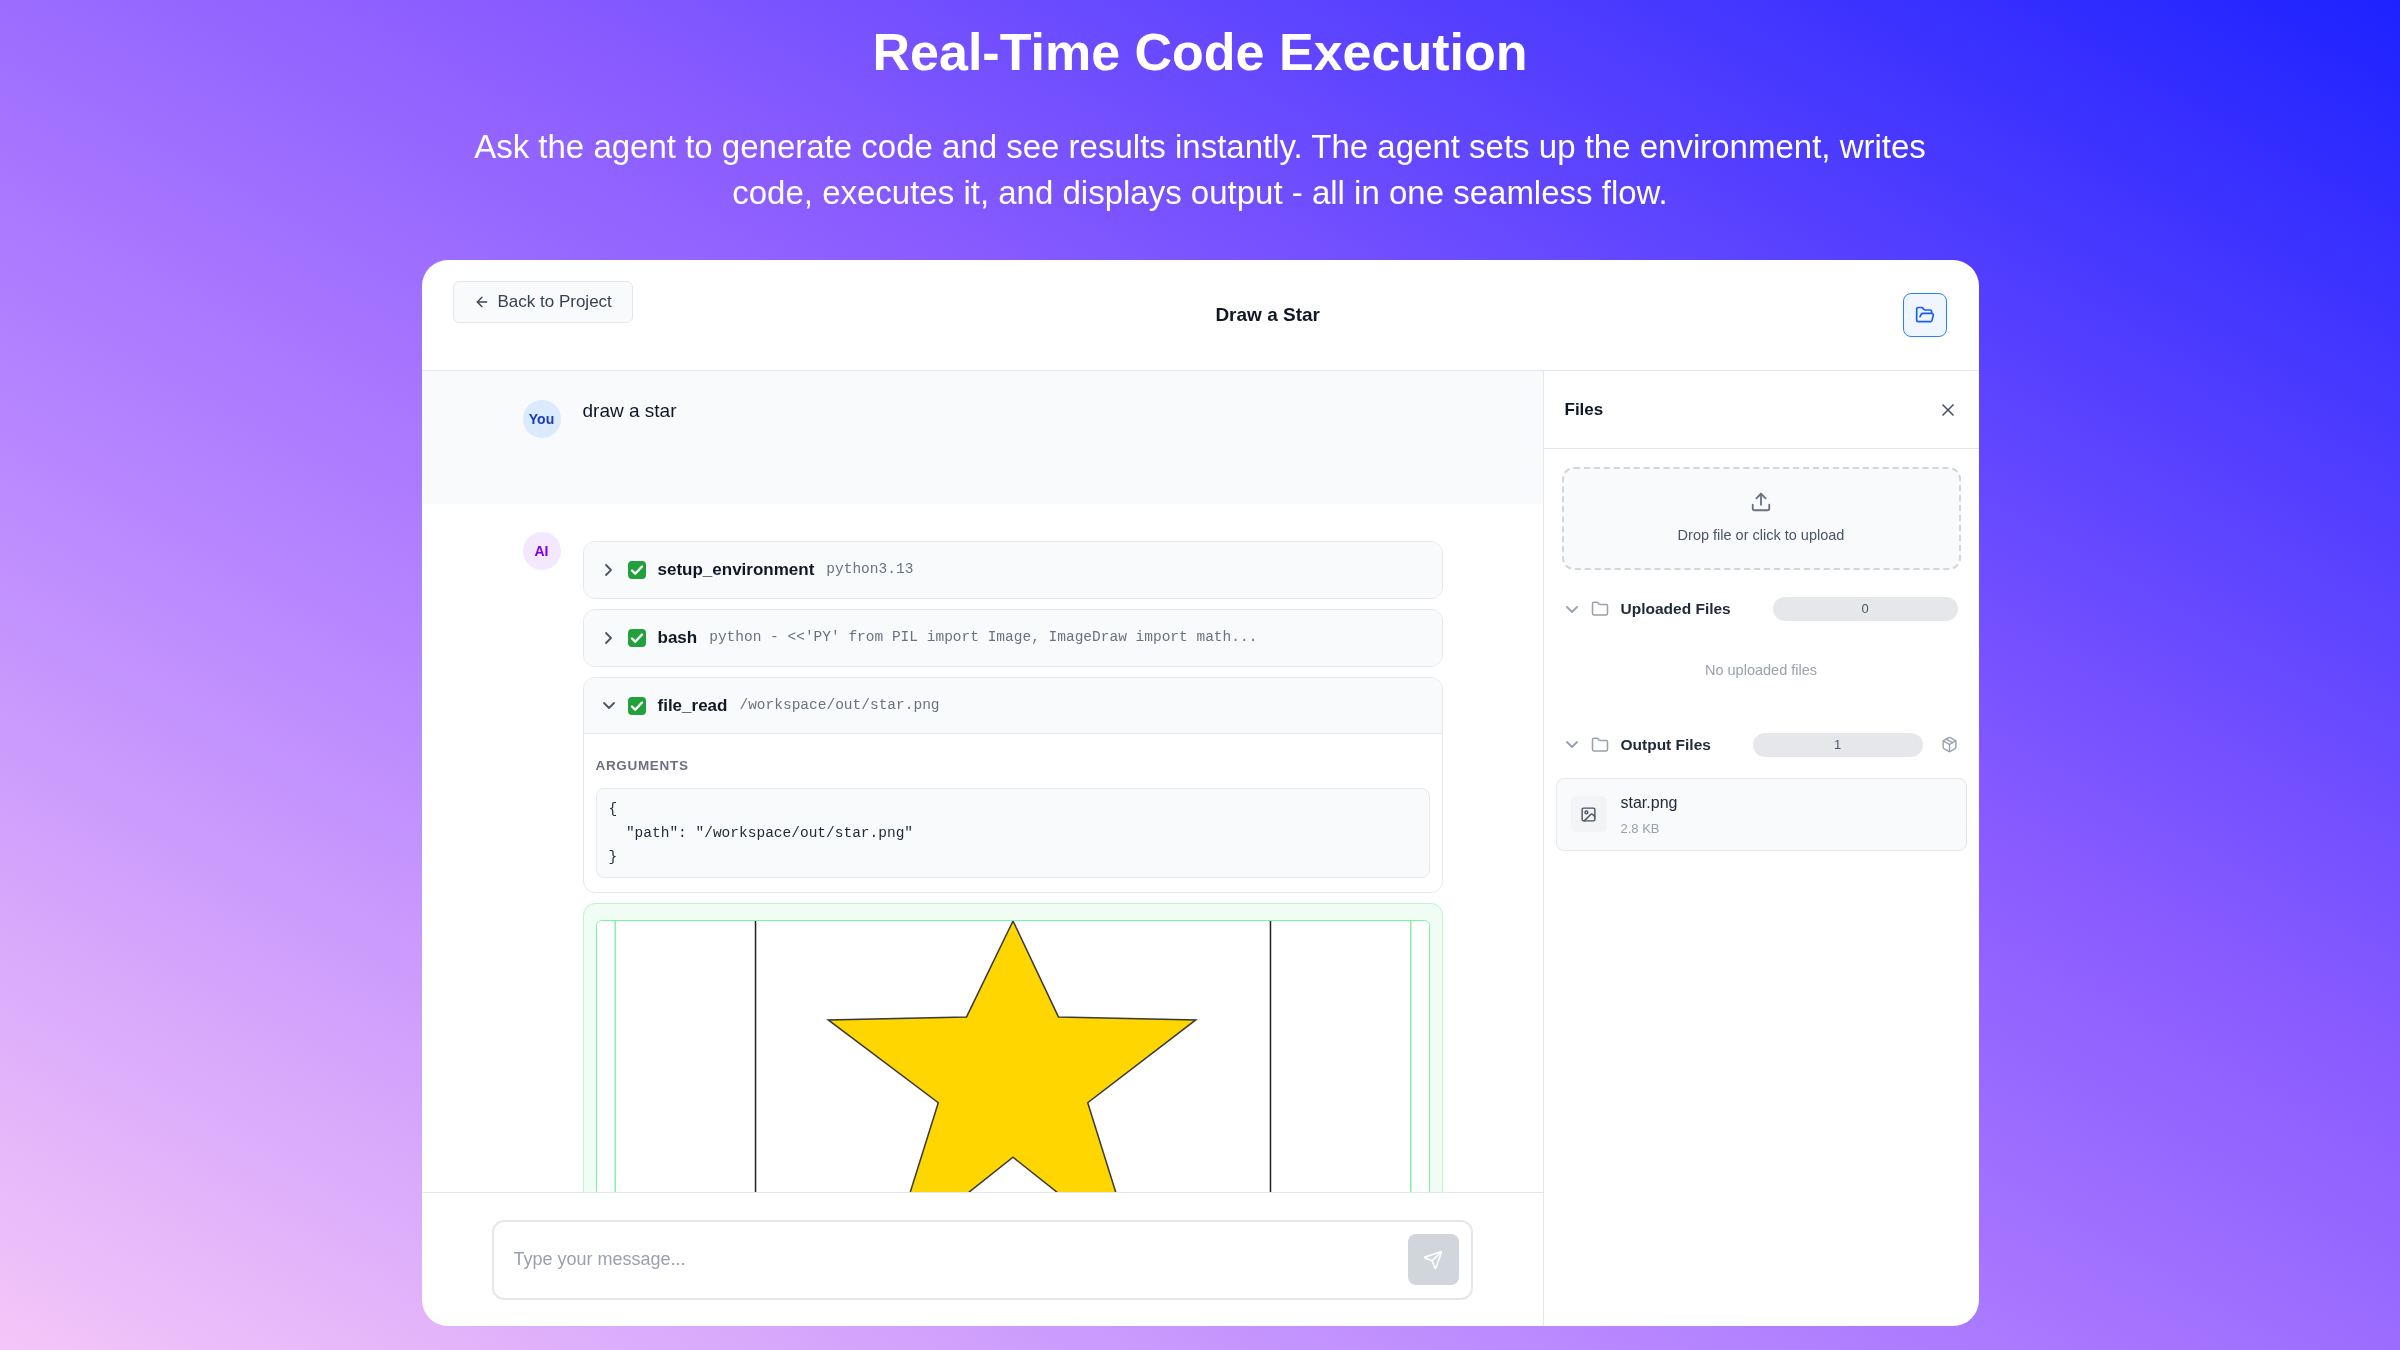 The height and width of the screenshot is (1350, 2400). What do you see at coordinates (1761, 501) in the screenshot?
I see `upload-icon` at bounding box center [1761, 501].